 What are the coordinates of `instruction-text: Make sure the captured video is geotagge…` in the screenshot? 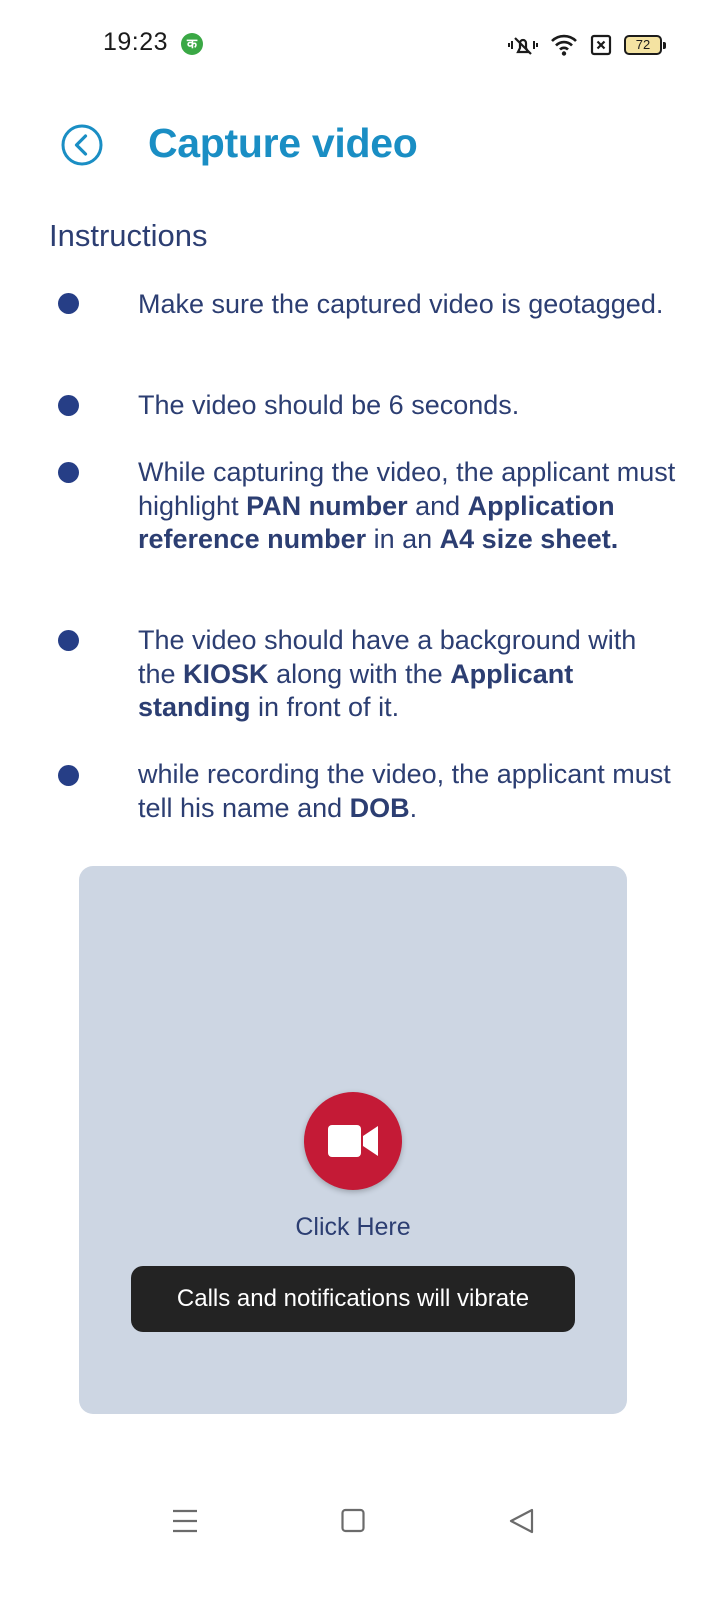 It's located at (408, 305).